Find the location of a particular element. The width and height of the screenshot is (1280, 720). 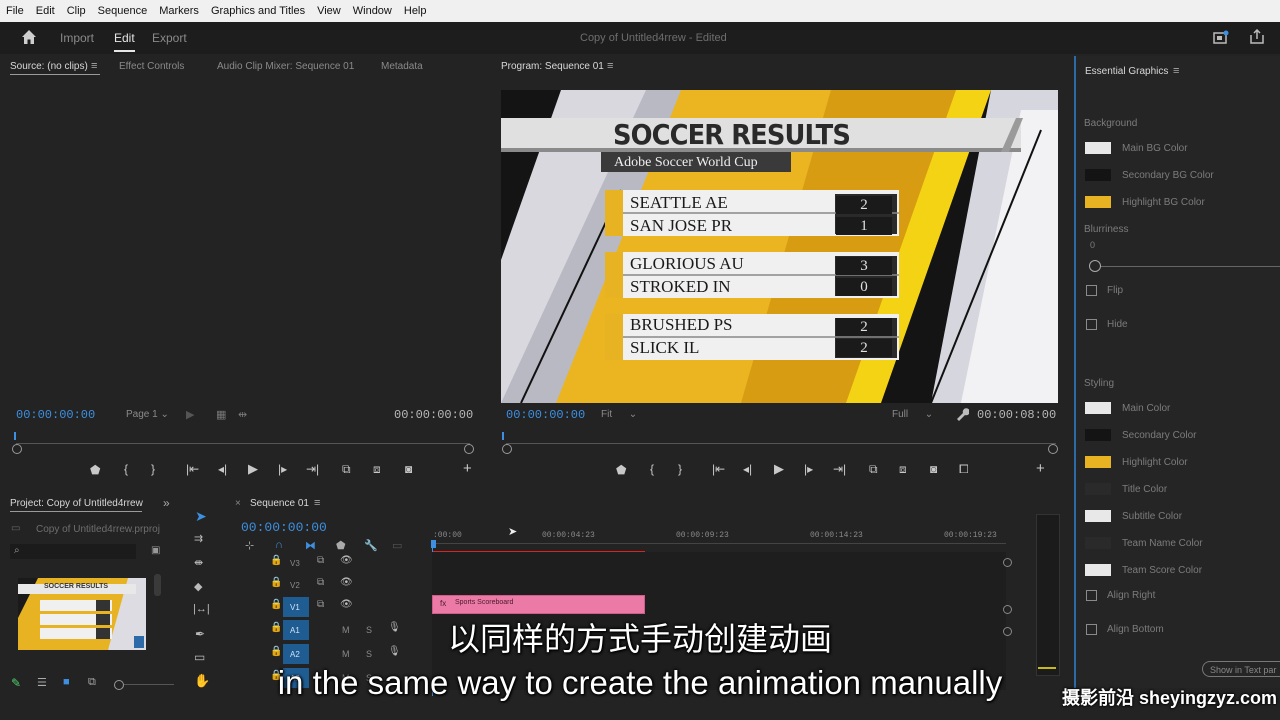

team-score-color-swatch is located at coordinates (1098, 570).